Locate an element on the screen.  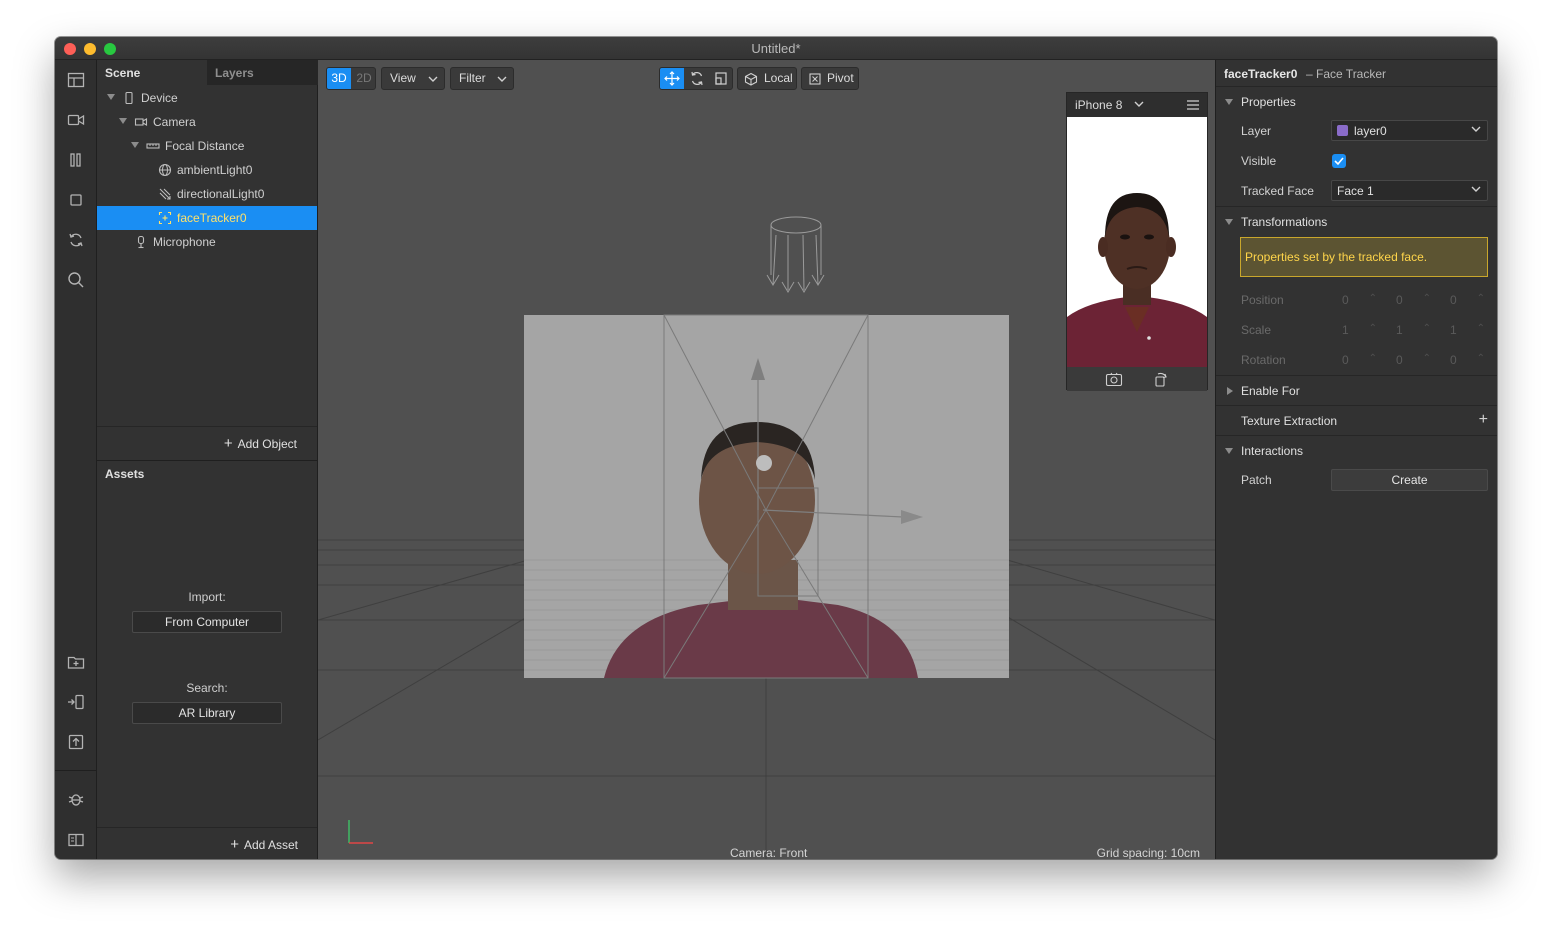
pivot-label: Pivot is located at coordinates (840, 78).